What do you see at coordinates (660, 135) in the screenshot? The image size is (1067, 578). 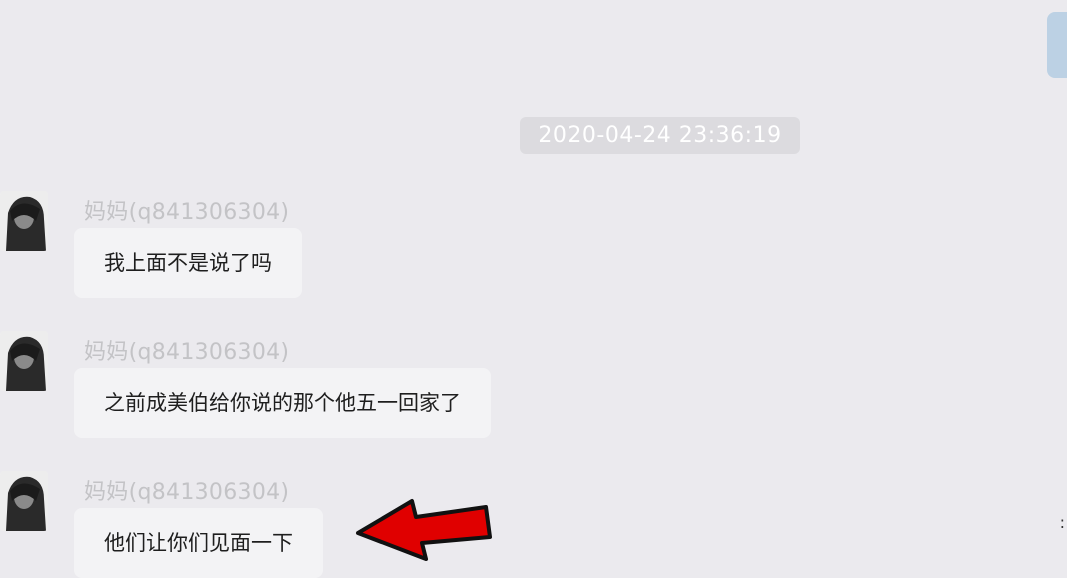 I see `message-timestamp: 2020-04-24 23:36:19` at bounding box center [660, 135].